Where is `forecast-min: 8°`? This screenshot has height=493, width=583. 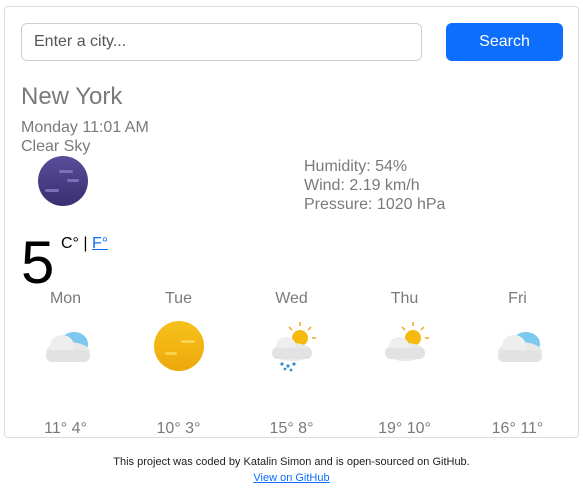 forecast-min: 8° is located at coordinates (306, 428).